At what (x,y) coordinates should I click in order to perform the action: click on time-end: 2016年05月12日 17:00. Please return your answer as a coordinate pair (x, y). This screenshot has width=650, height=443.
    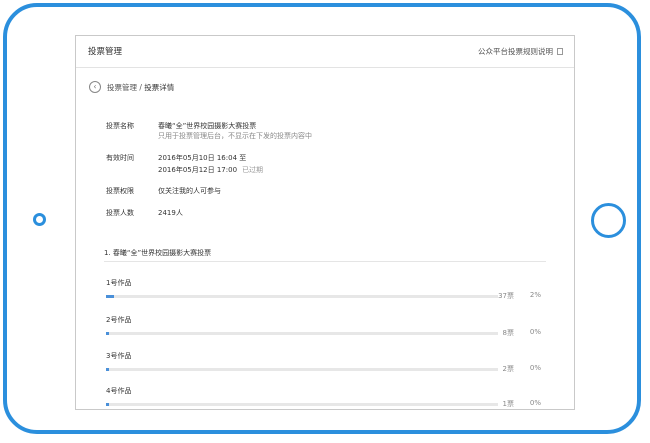
    Looking at the image, I should click on (198, 170).